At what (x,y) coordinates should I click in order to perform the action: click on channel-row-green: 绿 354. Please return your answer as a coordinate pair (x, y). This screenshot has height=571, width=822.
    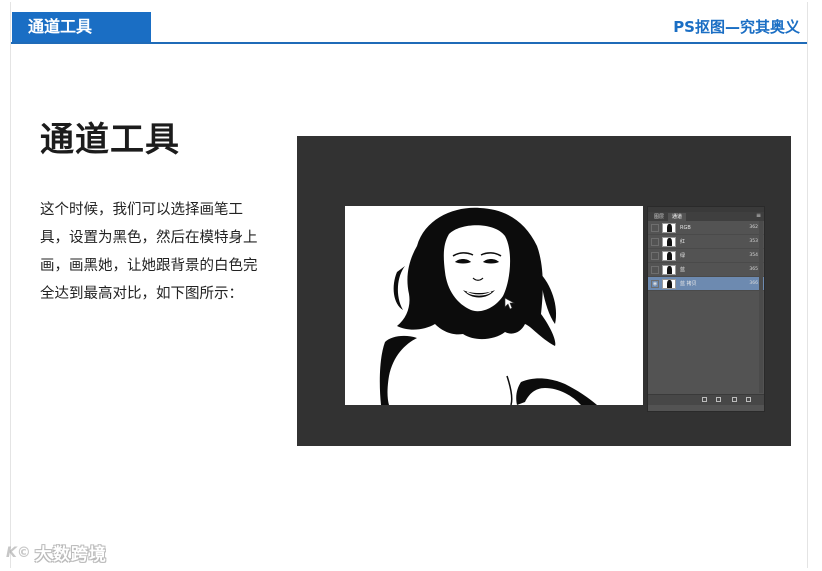
    Looking at the image, I should click on (706, 256).